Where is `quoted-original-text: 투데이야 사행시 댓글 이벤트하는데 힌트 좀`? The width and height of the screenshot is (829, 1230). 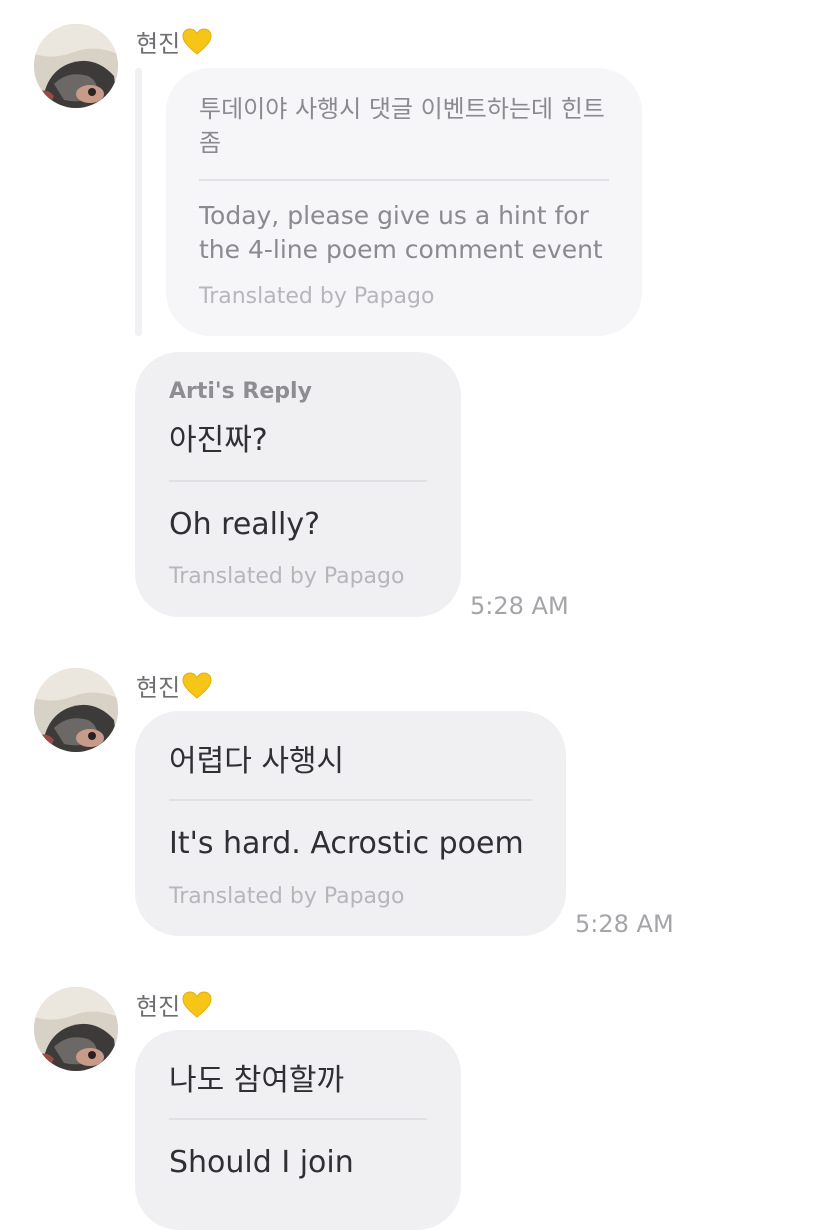
quoted-original-text: 투데이야 사행시 댓글 이벤트하는데 힌트 좀 is located at coordinates (402, 126).